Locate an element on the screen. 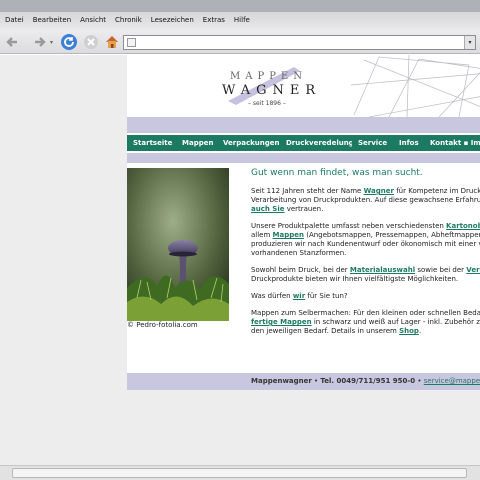  stop-icon is located at coordinates (91, 42).